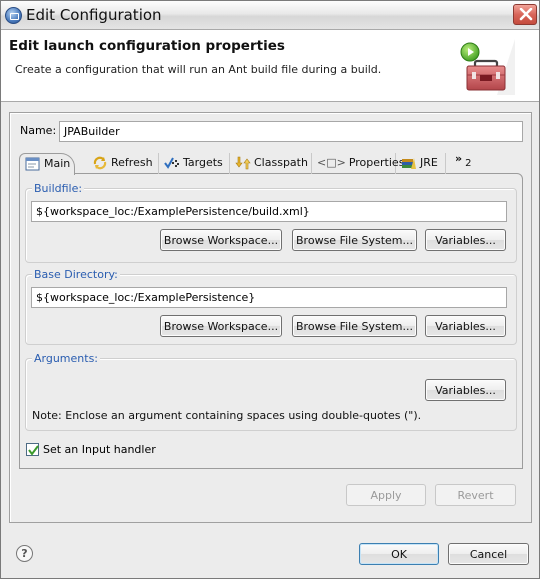  I want to click on tab-jre-label: JRE, so click(429, 162).